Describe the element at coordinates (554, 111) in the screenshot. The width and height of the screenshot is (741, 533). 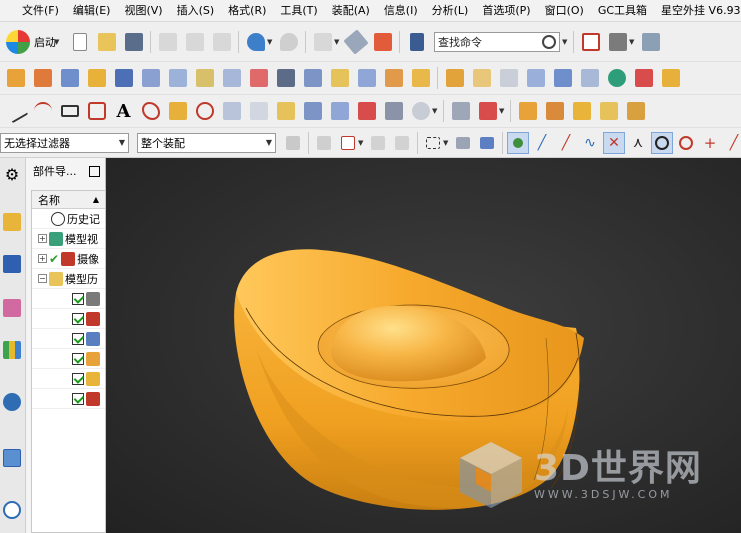
I see `gc-tool-2-button` at that location.